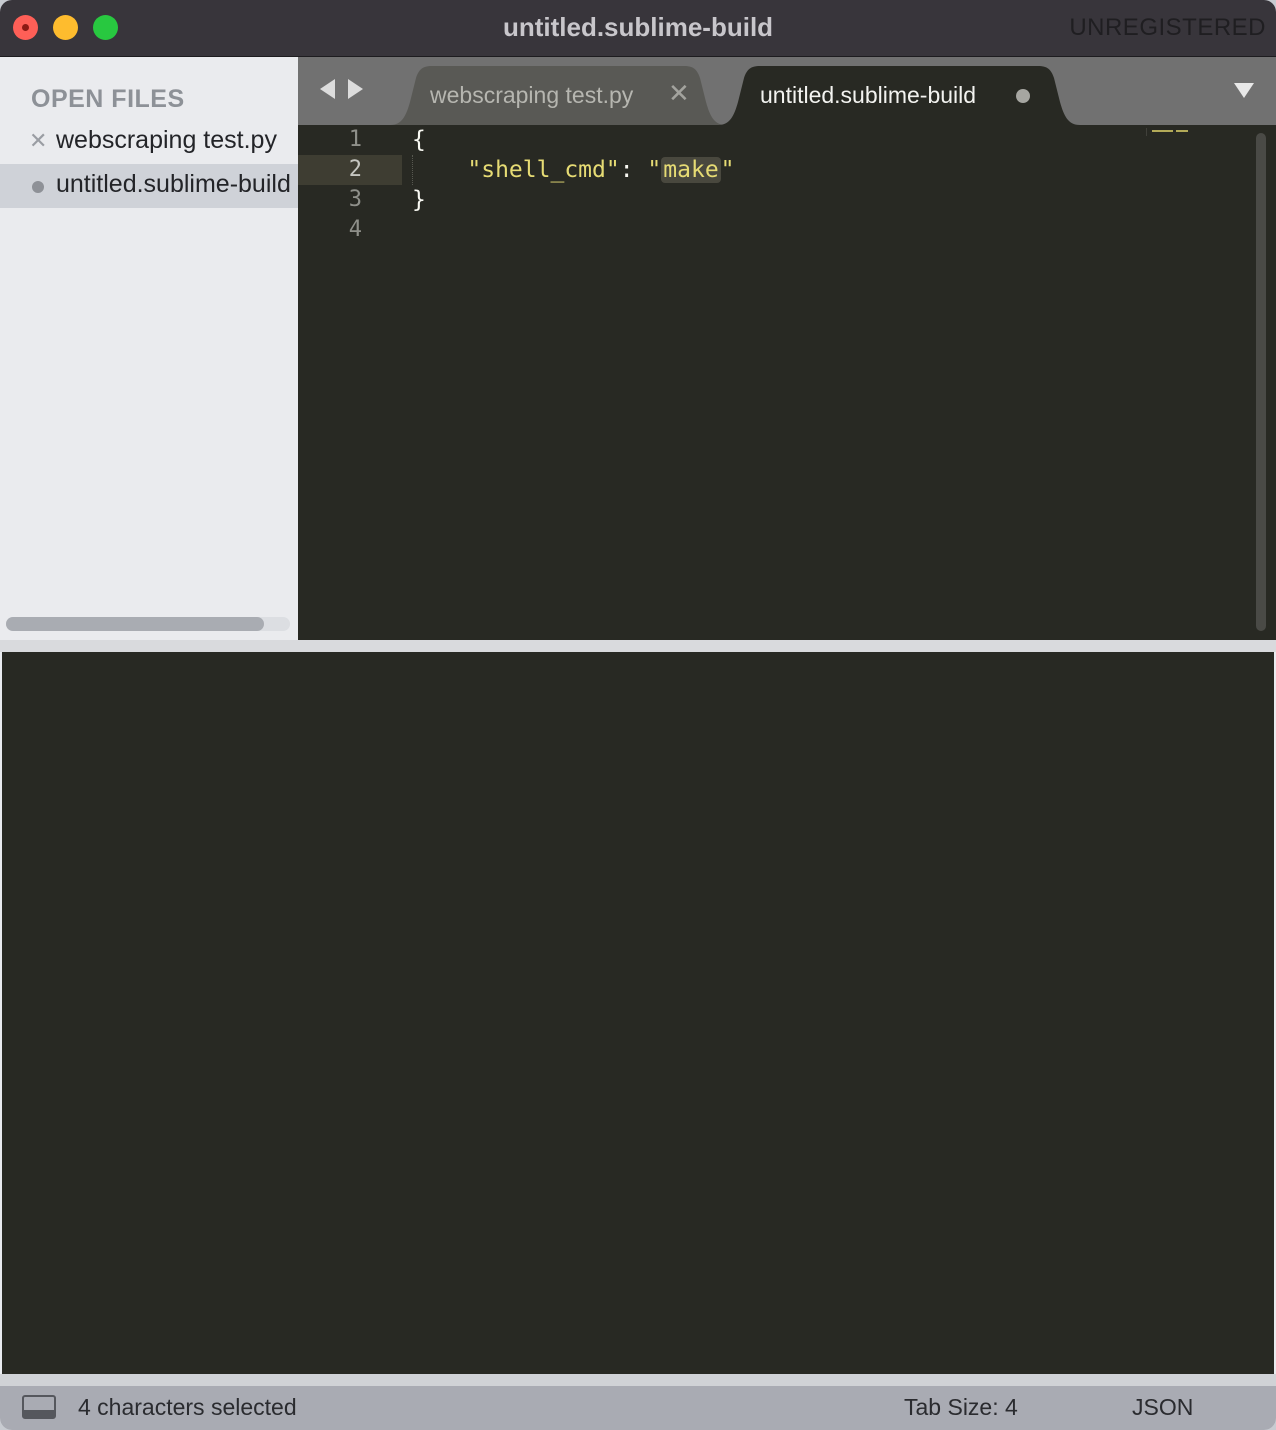 The height and width of the screenshot is (1430, 1276). I want to click on unregistered-label: UNREGISTERED, so click(1167, 27).